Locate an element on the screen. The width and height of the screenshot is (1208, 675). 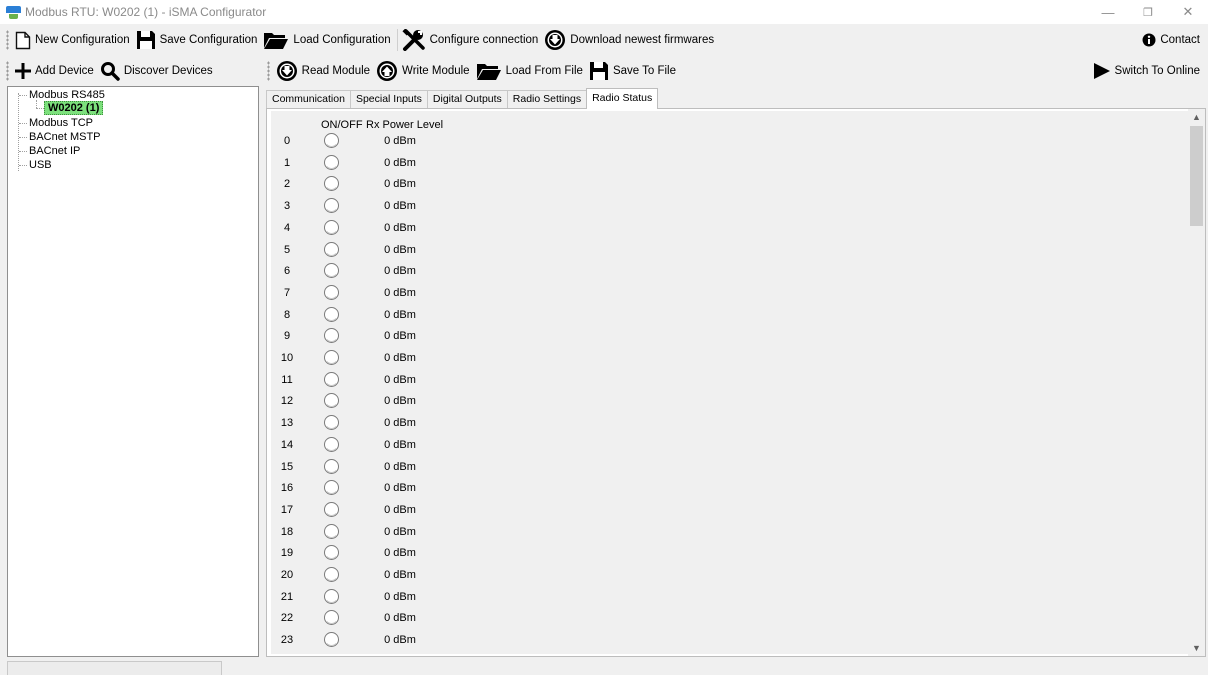
tab-radio-settings: Radio Settings is located at coordinates (547, 99).